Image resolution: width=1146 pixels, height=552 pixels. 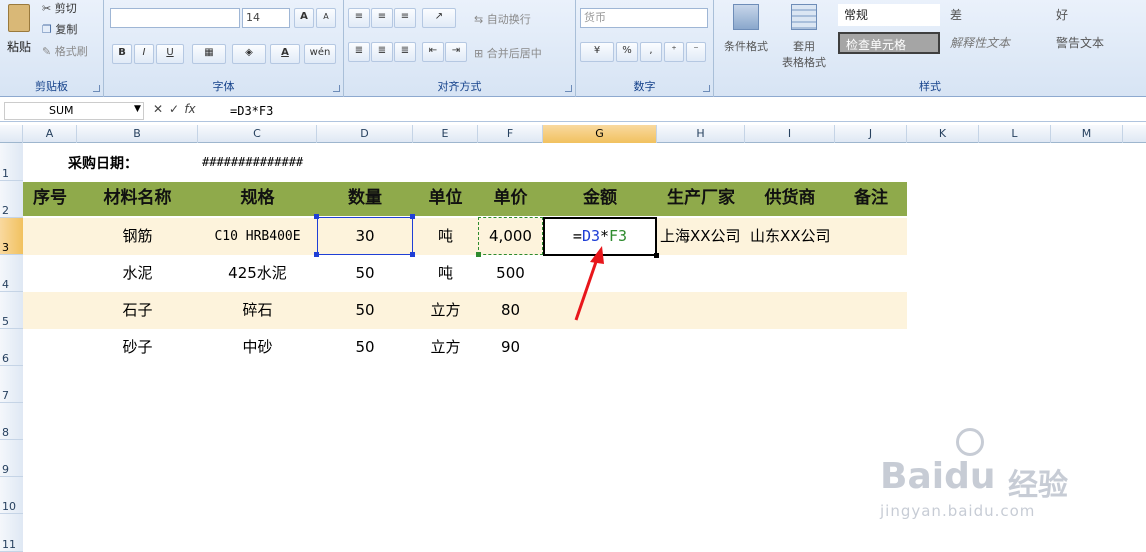 I want to click on grow-font-button: A, so click(x=304, y=18).